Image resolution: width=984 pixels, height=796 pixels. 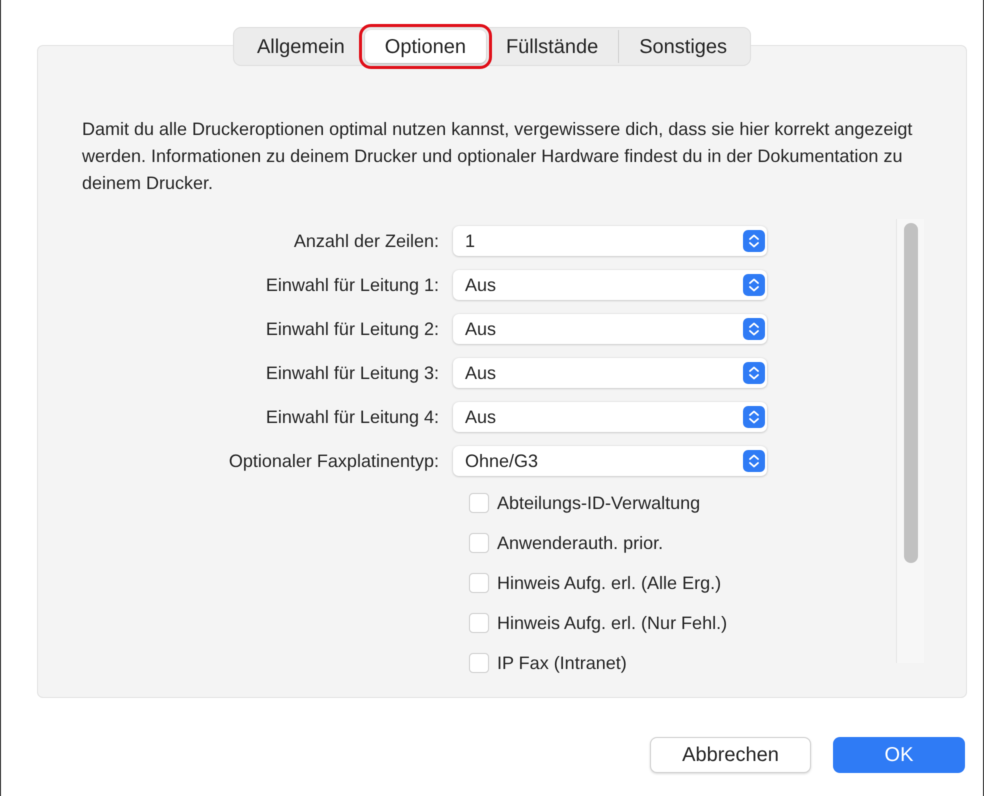 What do you see at coordinates (334, 461) in the screenshot?
I see `field-label: Optionaler Faxplatinentyp:` at bounding box center [334, 461].